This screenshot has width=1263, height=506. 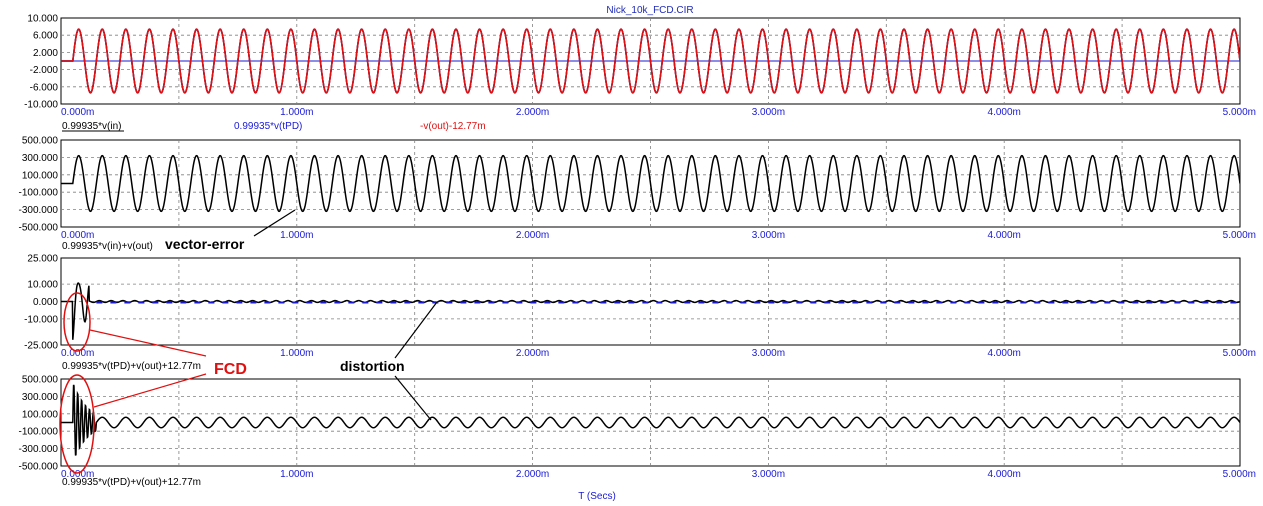 What do you see at coordinates (44, 87) in the screenshot?
I see `y-tick-label: -6.000` at bounding box center [44, 87].